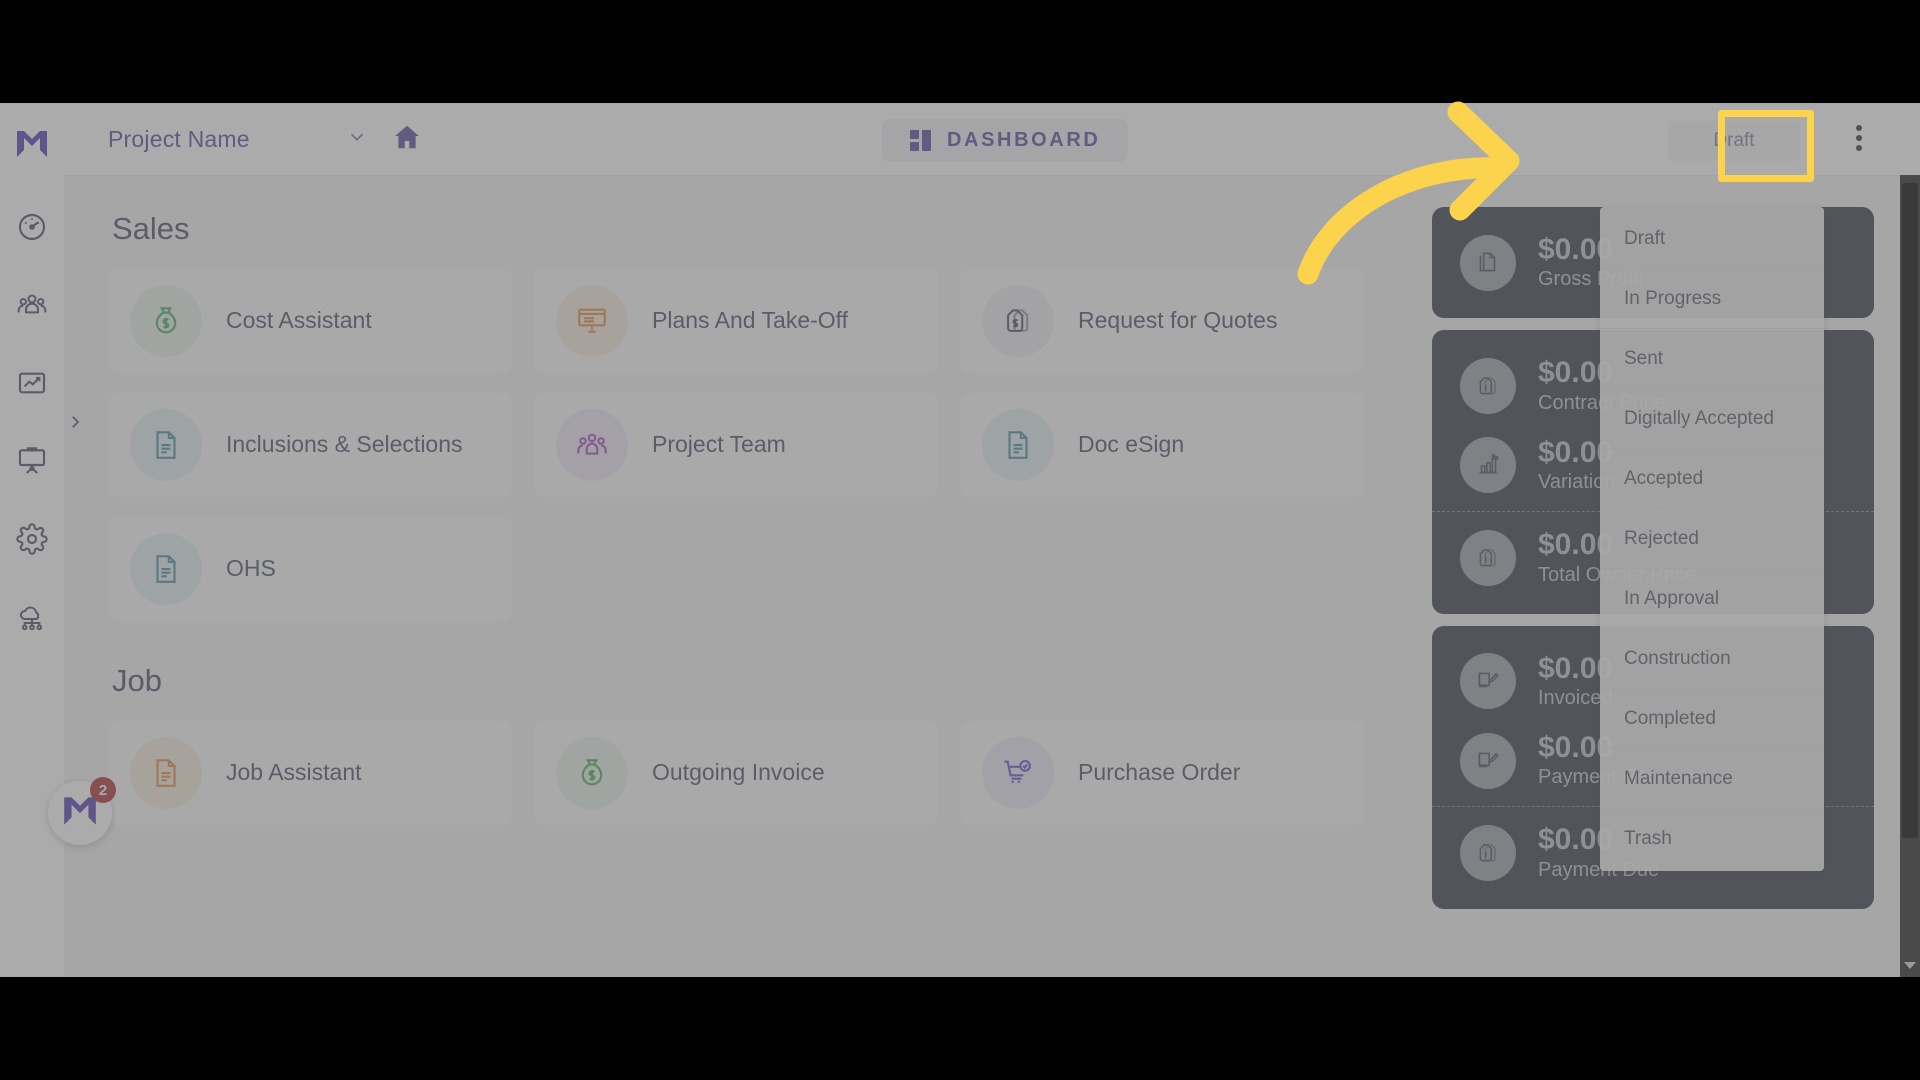 The height and width of the screenshot is (1080, 1920). I want to click on gear-icon, so click(32, 541).